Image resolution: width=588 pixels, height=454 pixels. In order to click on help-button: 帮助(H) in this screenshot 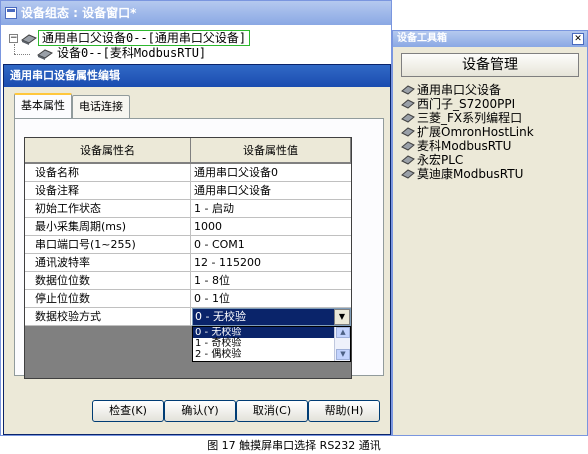, I will do `click(344, 411)`.